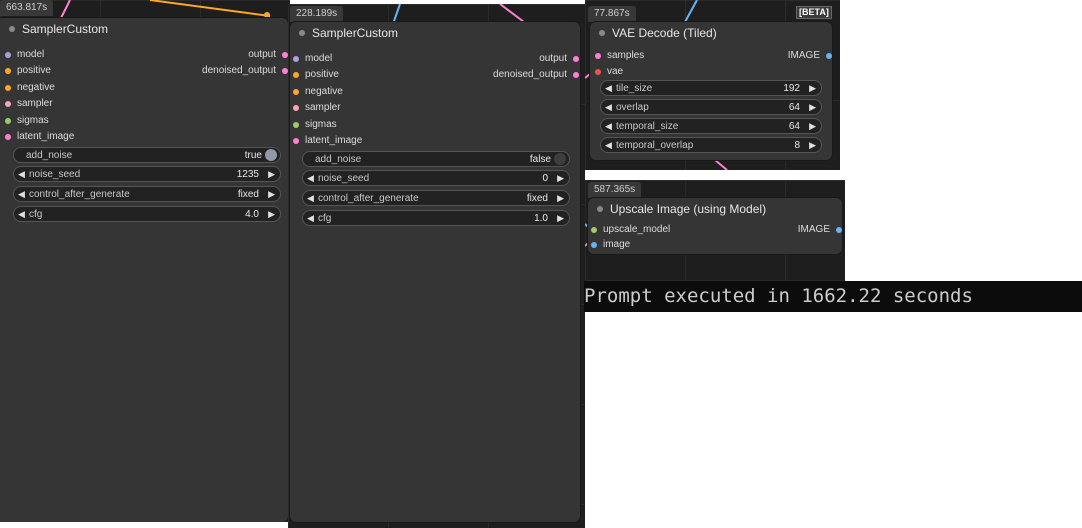 The height and width of the screenshot is (528, 1082). Describe the element at coordinates (711, 107) in the screenshot. I see `overlap-widget: ◀ overlap 64 ▶` at that location.